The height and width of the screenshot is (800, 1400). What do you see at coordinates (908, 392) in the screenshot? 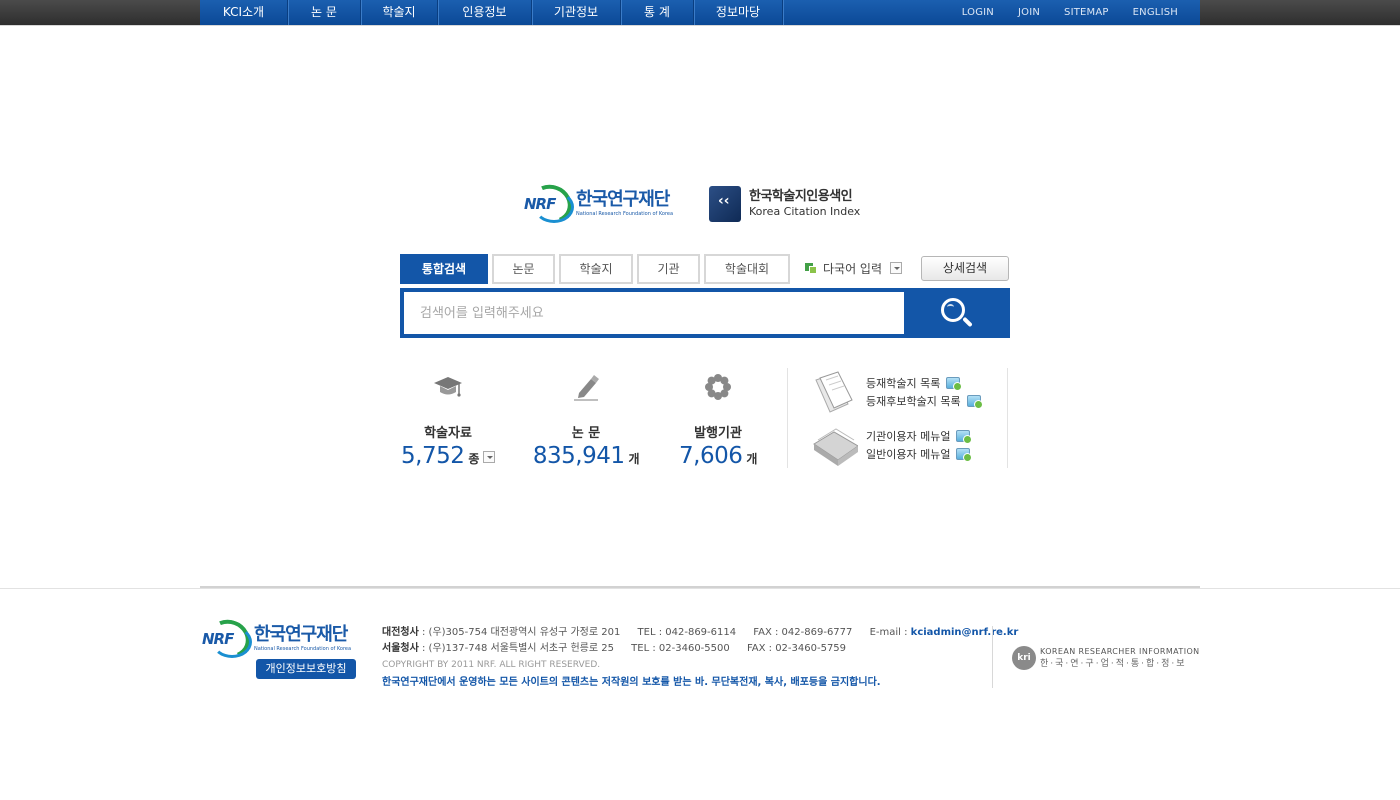
I see `journal-list-links: 등재학술지 목록 등재후보학술지 목록` at bounding box center [908, 392].